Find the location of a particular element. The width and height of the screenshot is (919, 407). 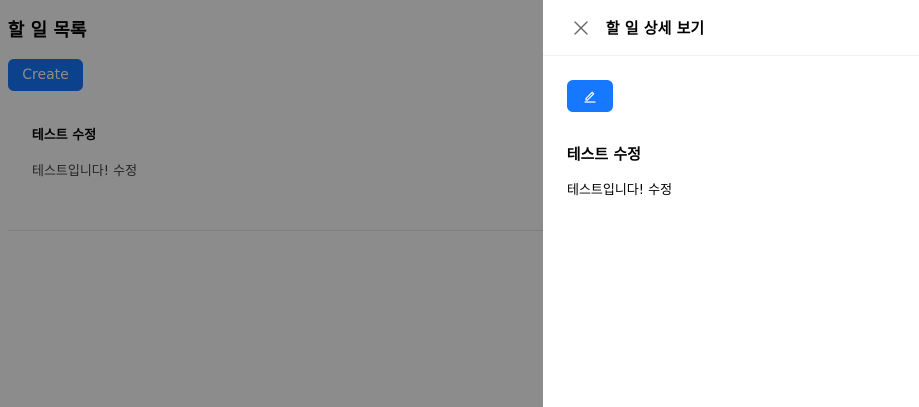

edit-button is located at coordinates (590, 96).